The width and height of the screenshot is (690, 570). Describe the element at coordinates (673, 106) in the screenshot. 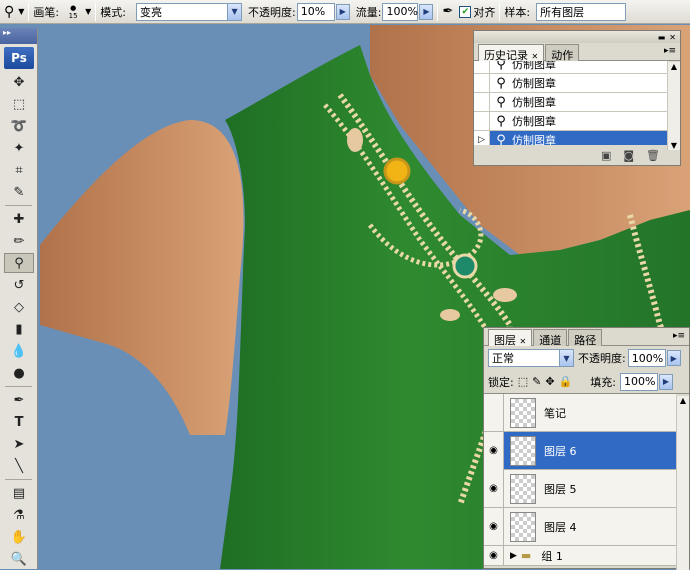

I see `history-scrollbar: ▲ ▼` at that location.